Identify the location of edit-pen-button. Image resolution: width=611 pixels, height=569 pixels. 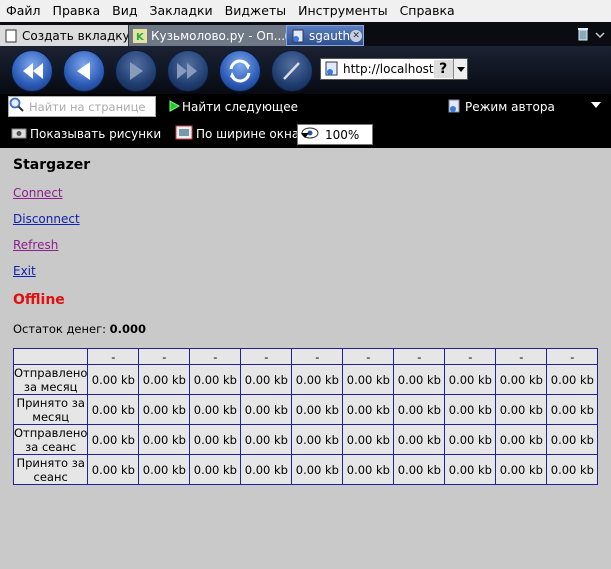
(292, 71).